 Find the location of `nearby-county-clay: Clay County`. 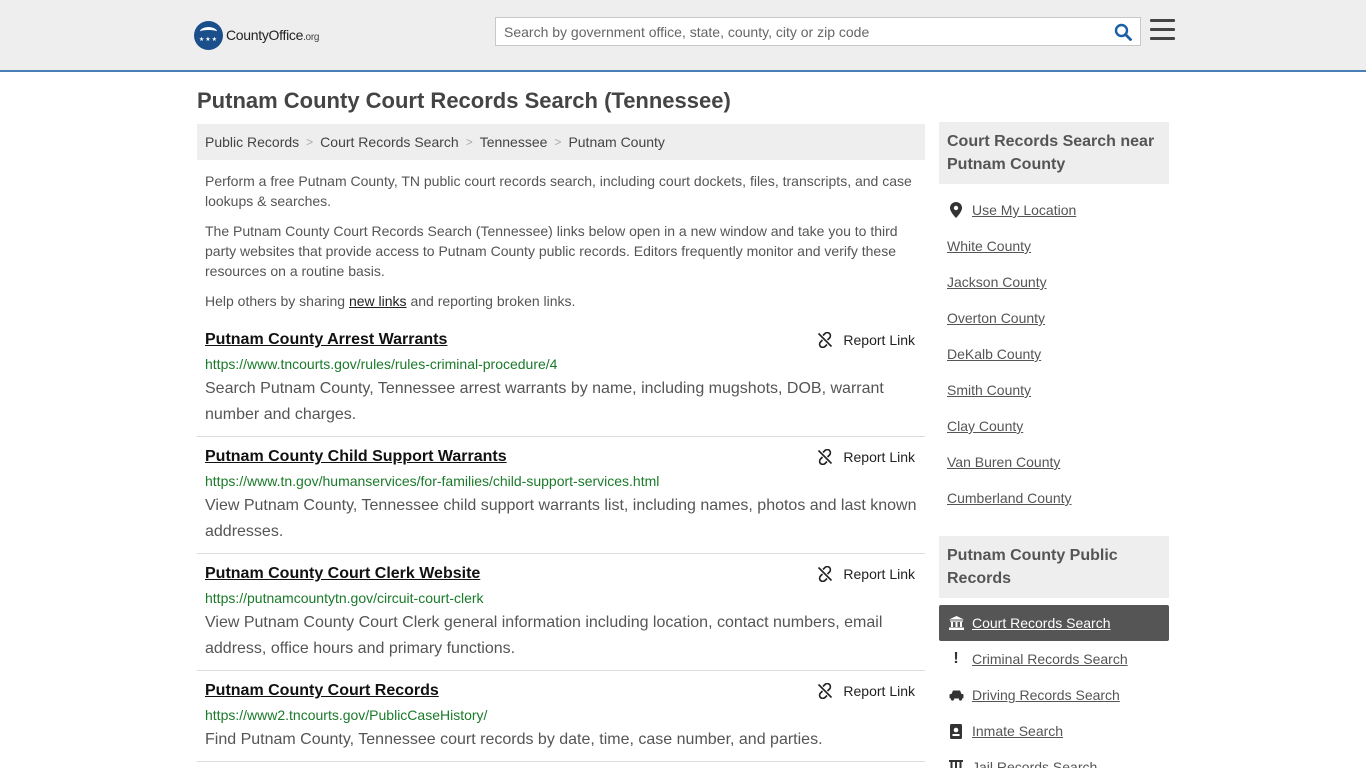

nearby-county-clay: Clay County is located at coordinates (985, 426).